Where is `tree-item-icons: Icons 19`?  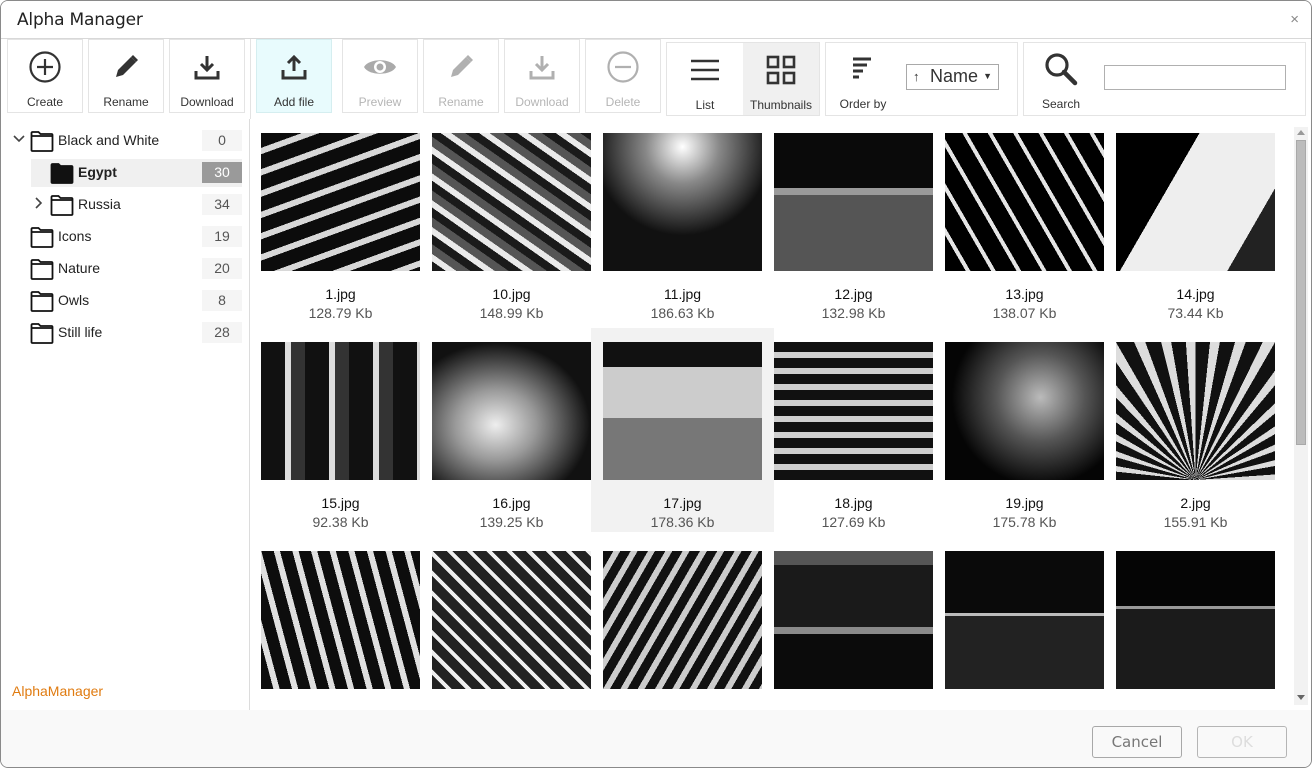
tree-item-icons: Icons 19 is located at coordinates (125, 237).